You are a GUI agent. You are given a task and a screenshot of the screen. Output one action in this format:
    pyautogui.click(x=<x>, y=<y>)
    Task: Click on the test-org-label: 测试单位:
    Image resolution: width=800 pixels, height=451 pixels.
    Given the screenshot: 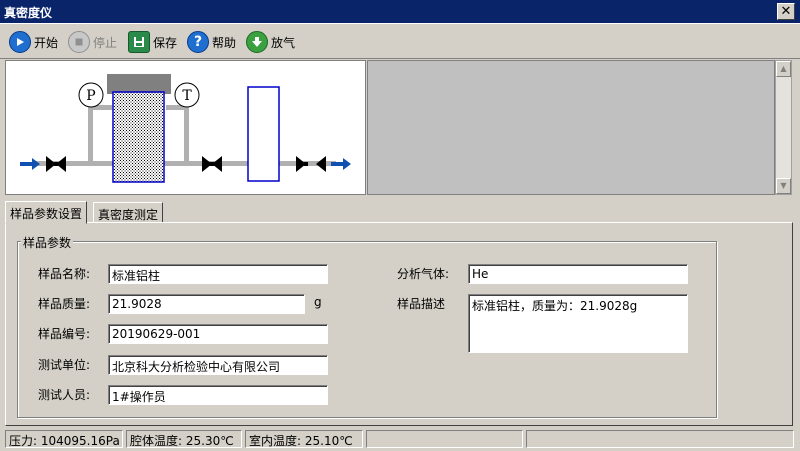 What is the action you would take?
    pyautogui.click(x=64, y=365)
    